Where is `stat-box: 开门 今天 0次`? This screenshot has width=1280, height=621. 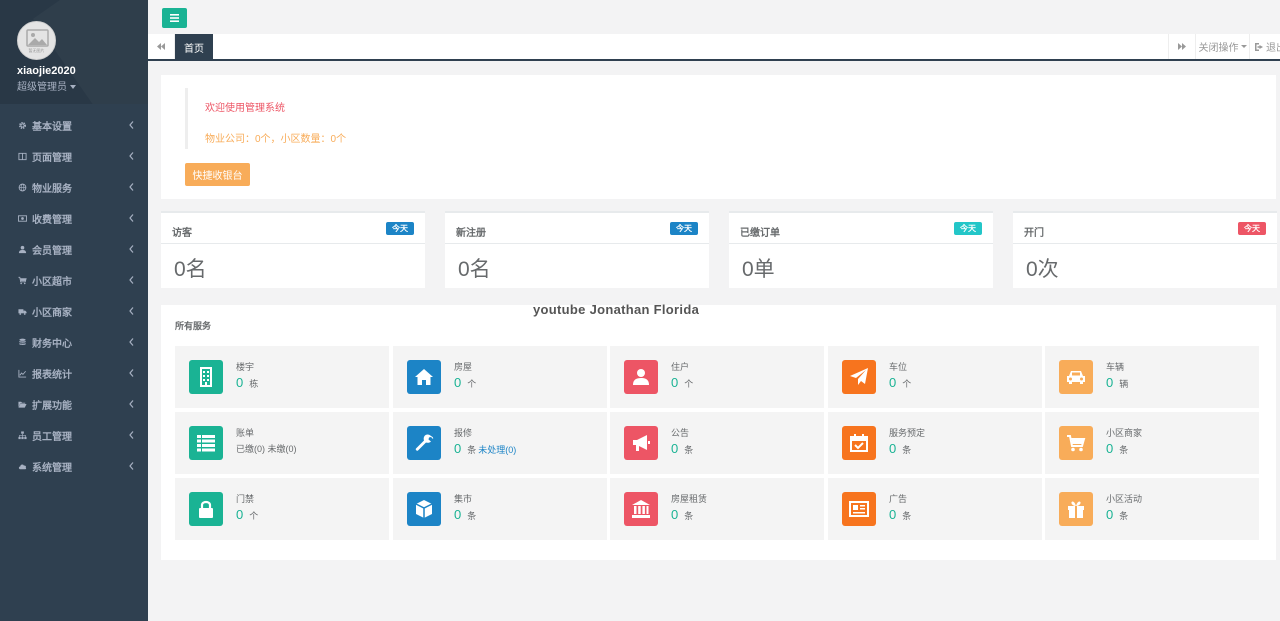
stat-box: 开门 今天 0次 is located at coordinates (1145, 249).